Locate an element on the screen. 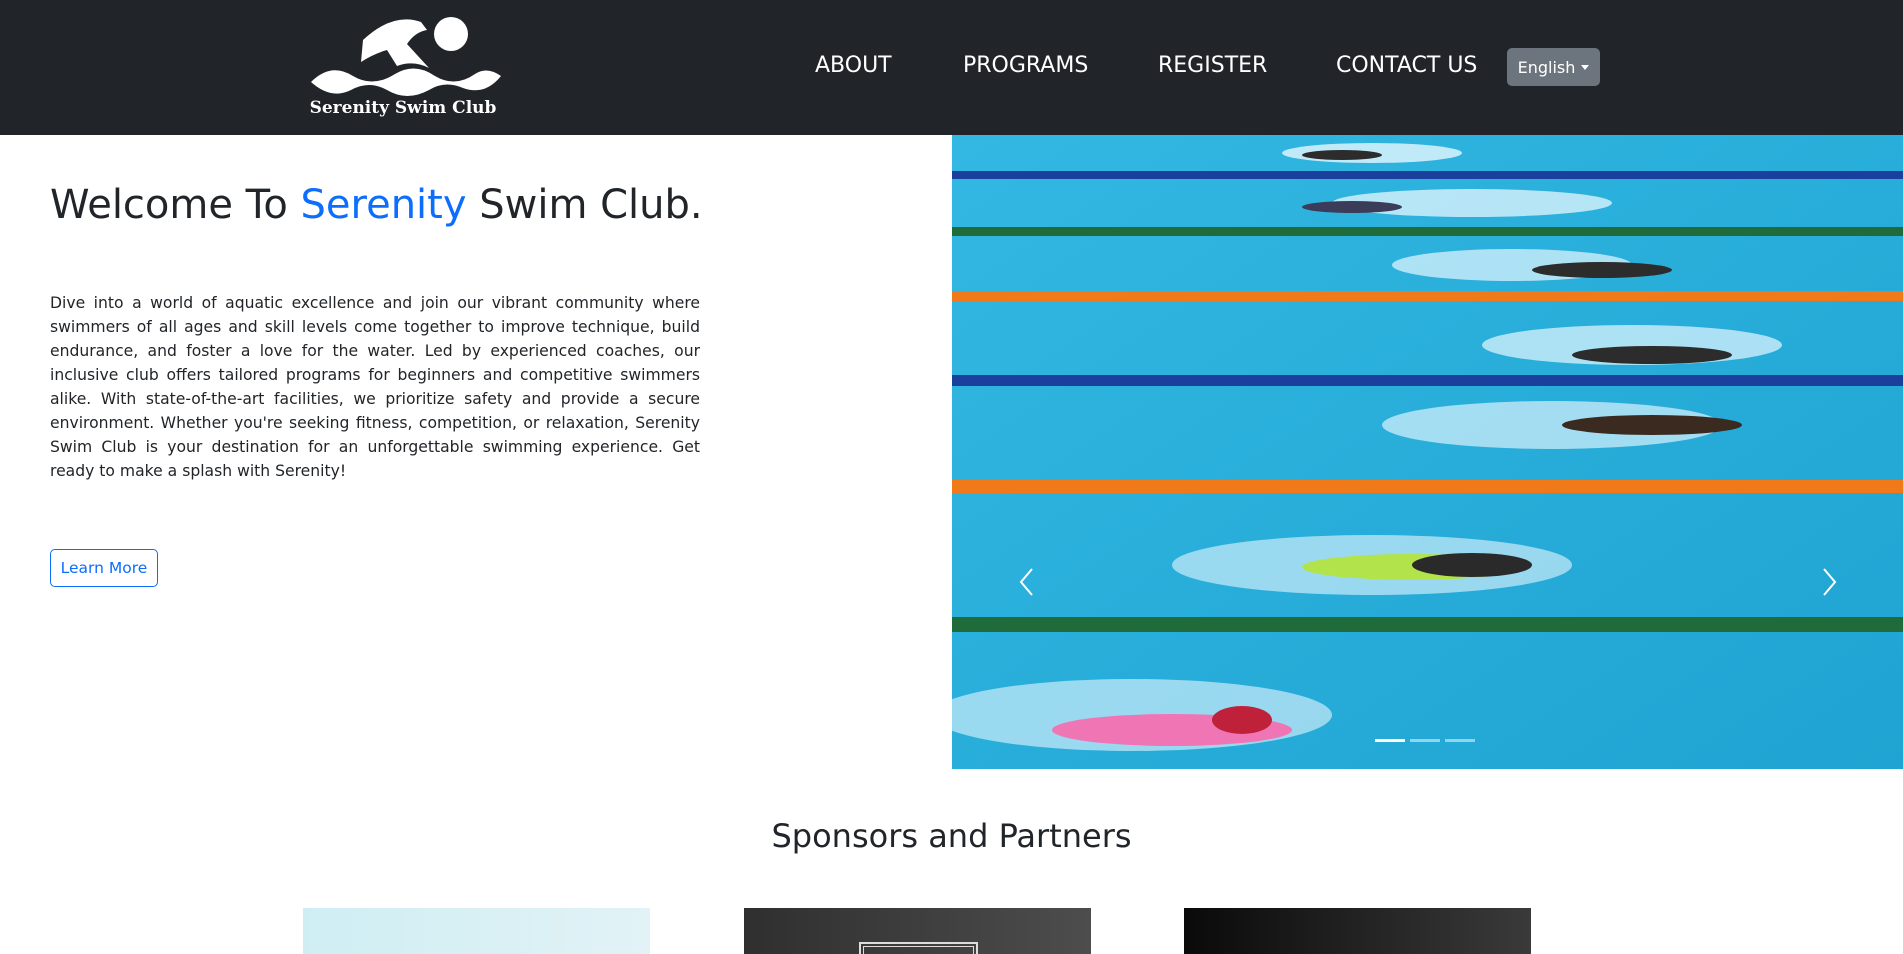 This screenshot has height=954, width=1903. chevron-right-icon is located at coordinates (1830, 582).